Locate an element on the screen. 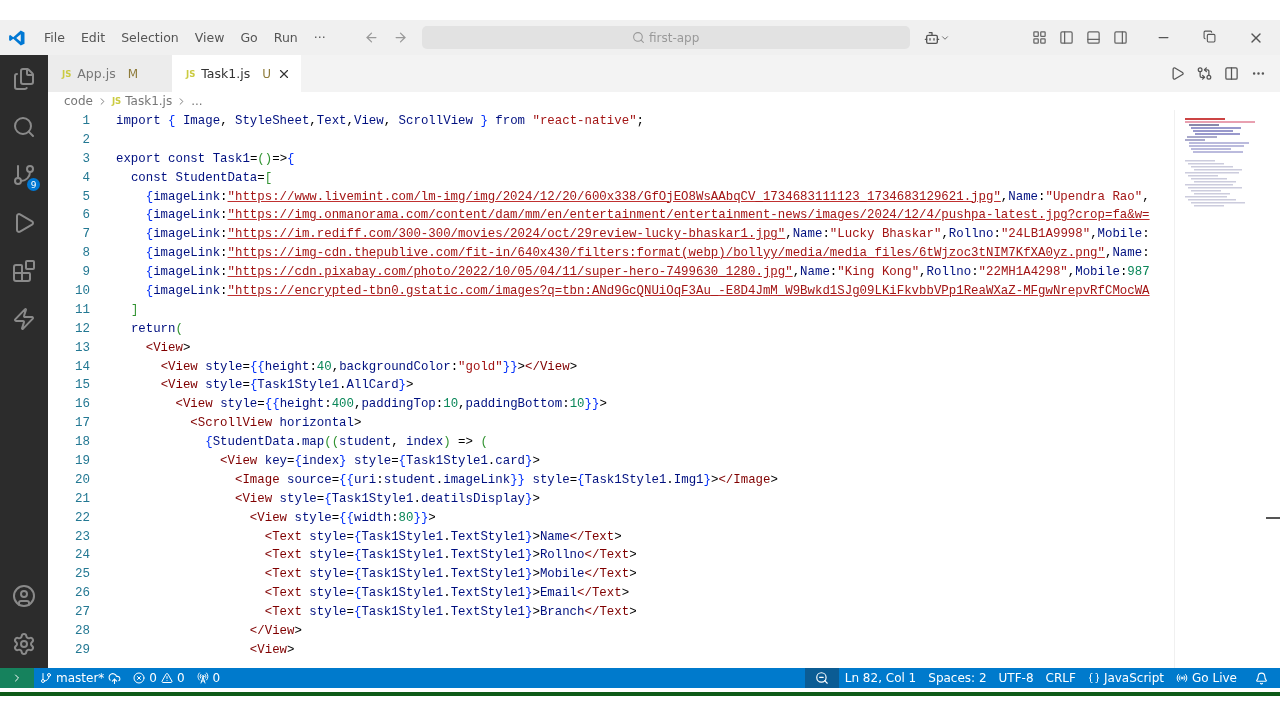 Image resolution: width=1280 pixels, height=720 pixels. line-number: 12 is located at coordinates (82, 329).